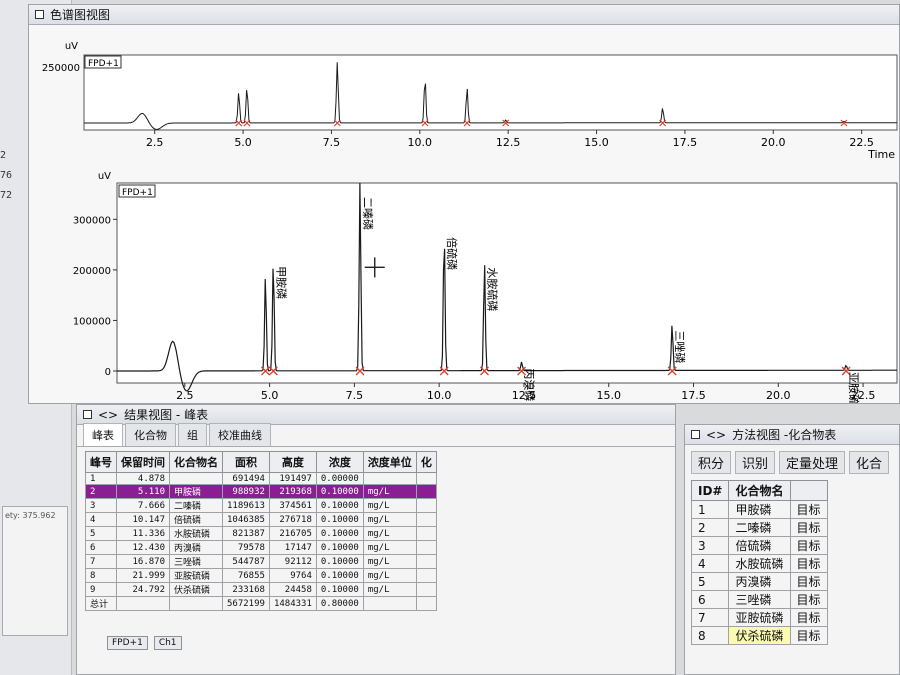  I want to click on area-cell: 544787, so click(246, 561).